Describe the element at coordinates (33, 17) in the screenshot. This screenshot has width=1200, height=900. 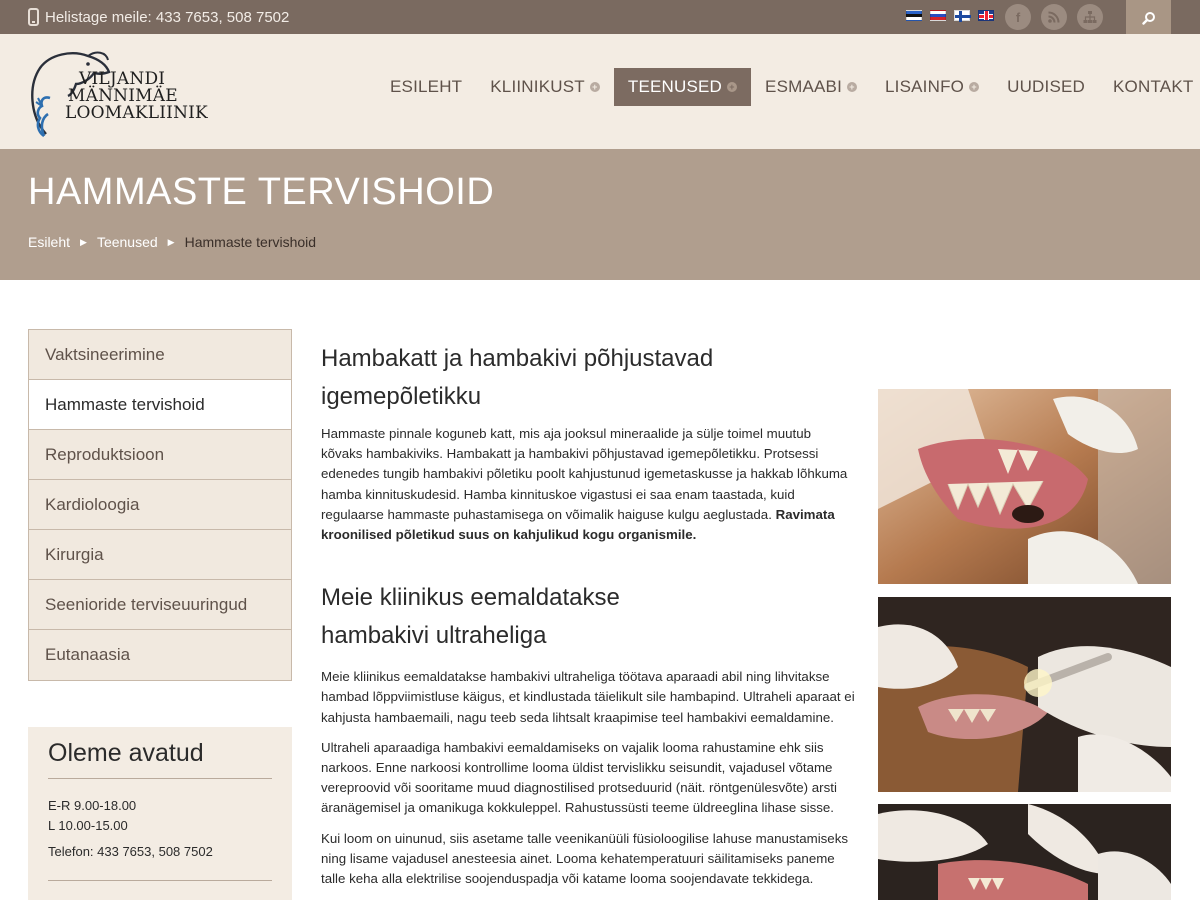
I see `mobile-phone-icon` at that location.